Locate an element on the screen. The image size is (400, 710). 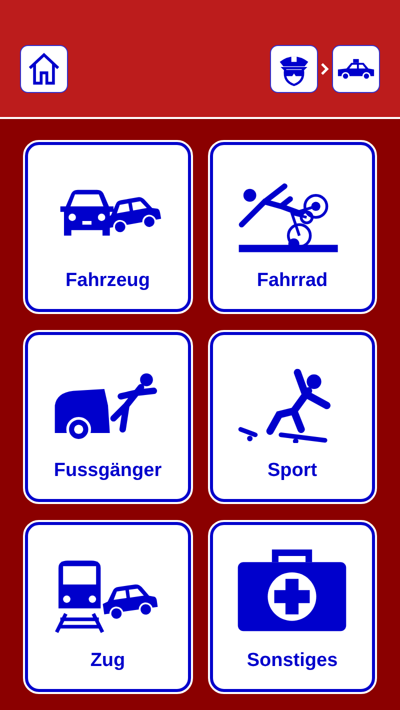
category-tile: Sport is located at coordinates (292, 417).